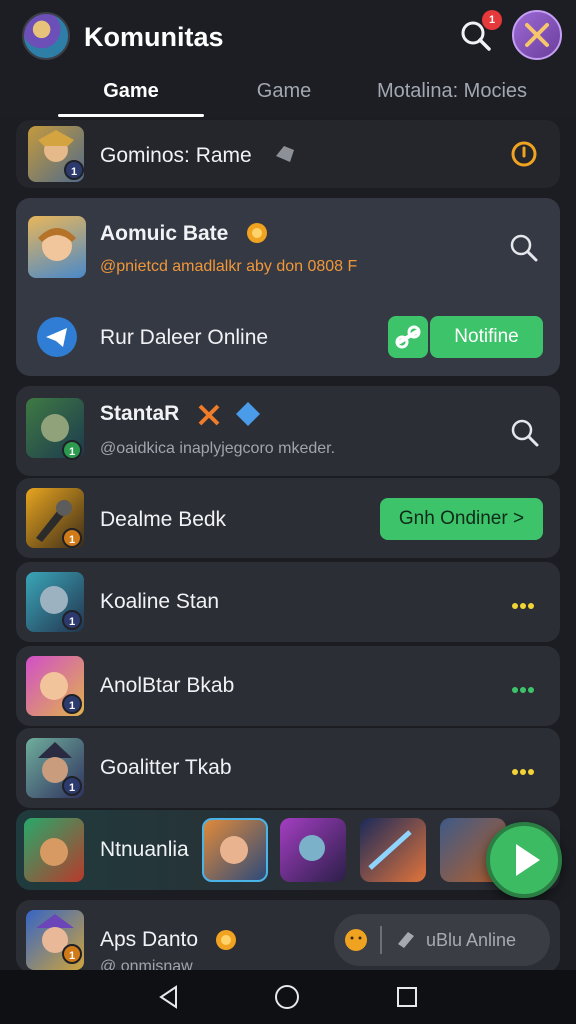 Image resolution: width=576 pixels, height=1024 pixels. What do you see at coordinates (406, 940) in the screenshot?
I see `tag-icon` at bounding box center [406, 940].